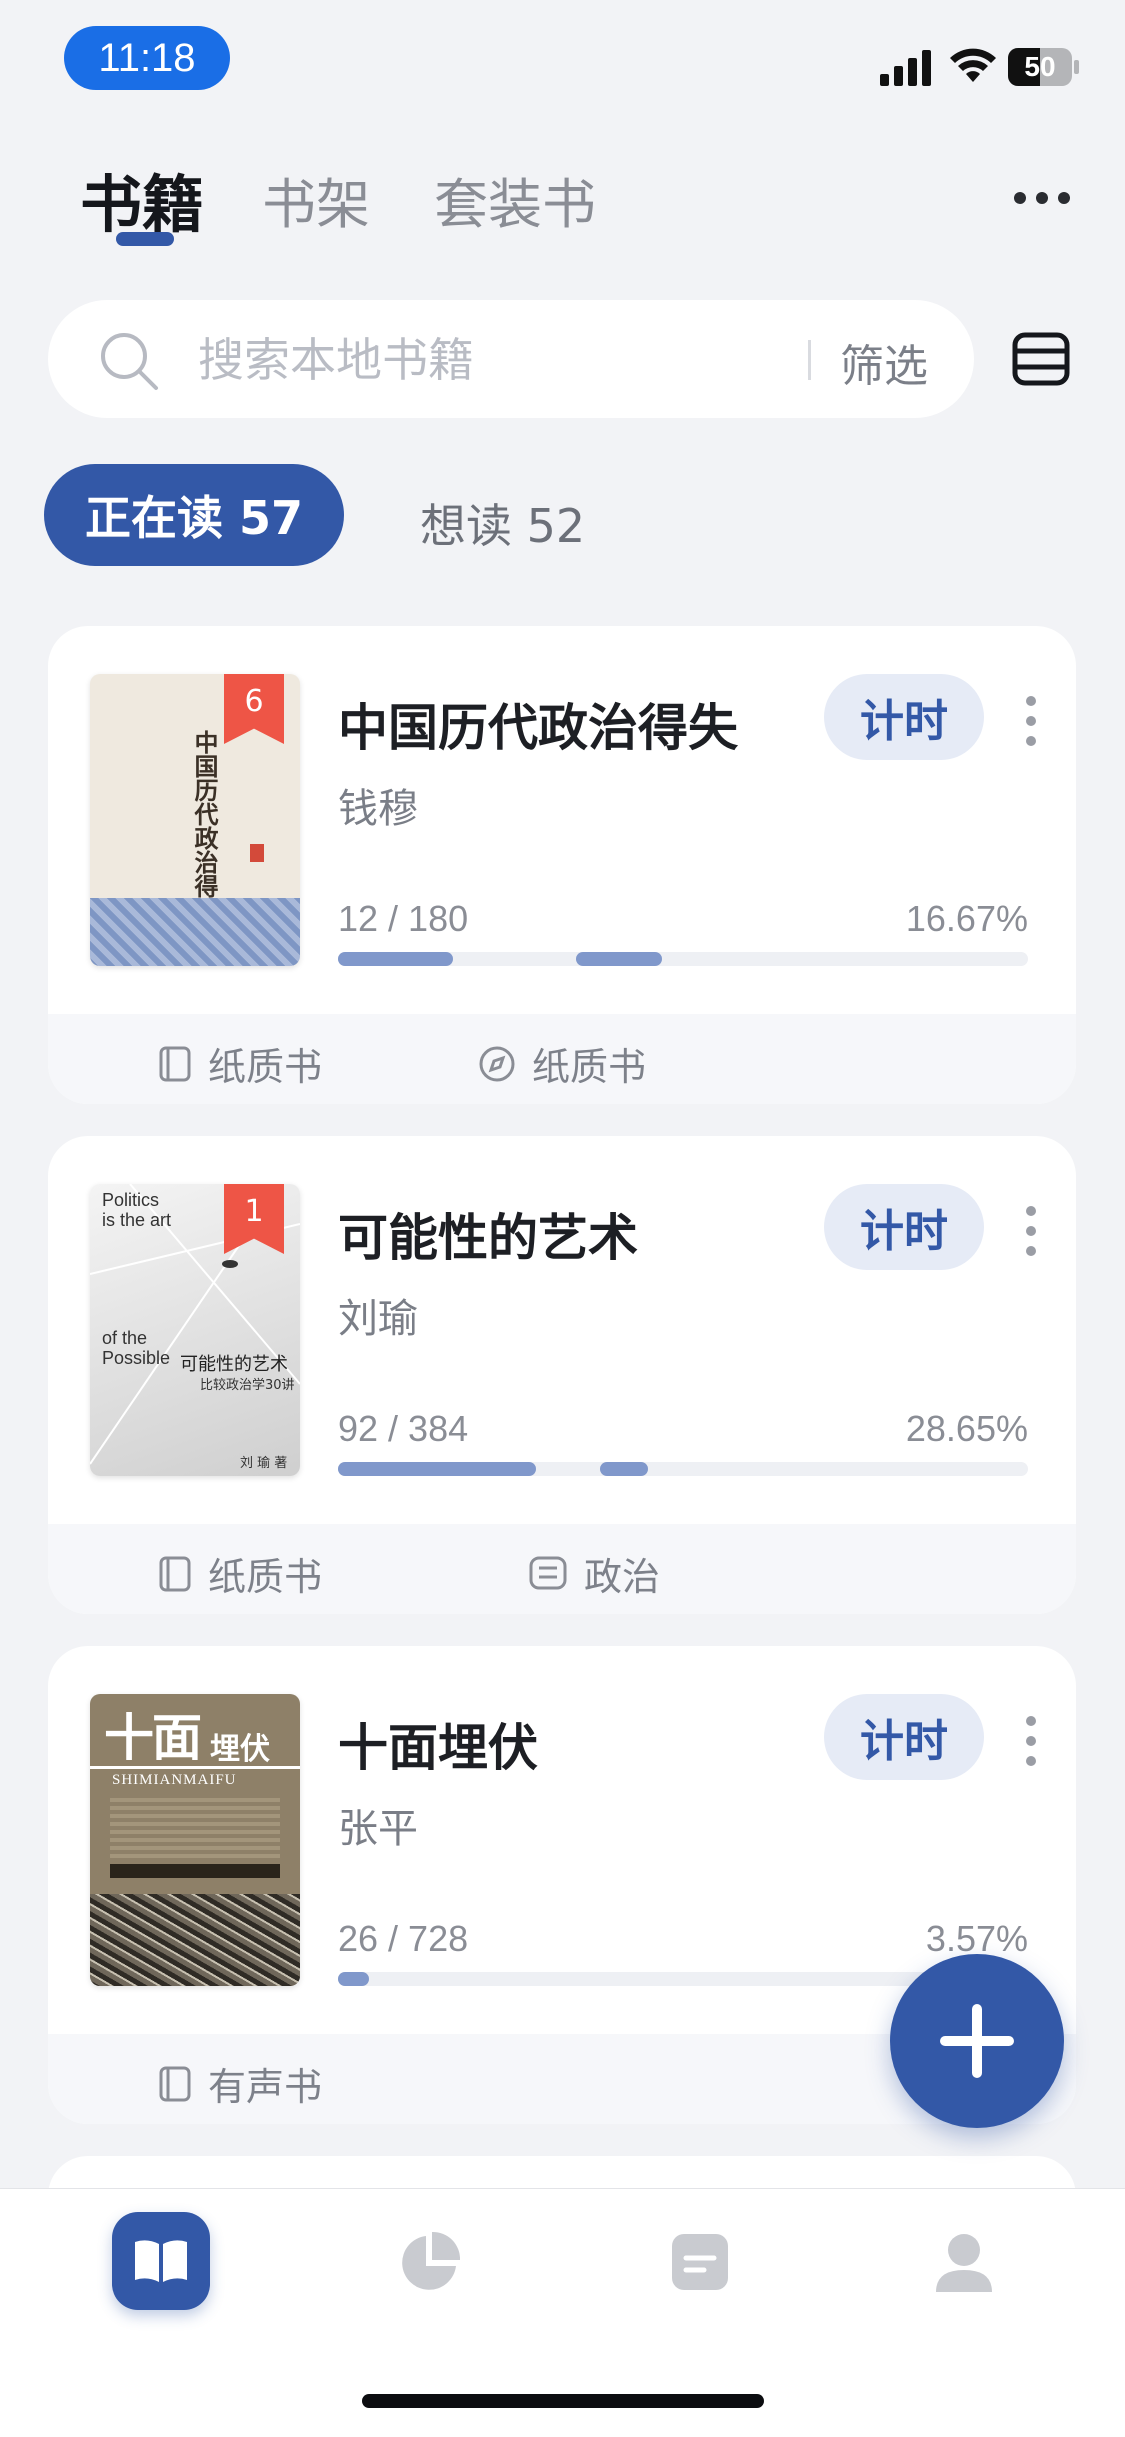 The height and width of the screenshot is (2437, 1125). Describe the element at coordinates (622, 1577) in the screenshot. I see `tag-label: 政治` at that location.